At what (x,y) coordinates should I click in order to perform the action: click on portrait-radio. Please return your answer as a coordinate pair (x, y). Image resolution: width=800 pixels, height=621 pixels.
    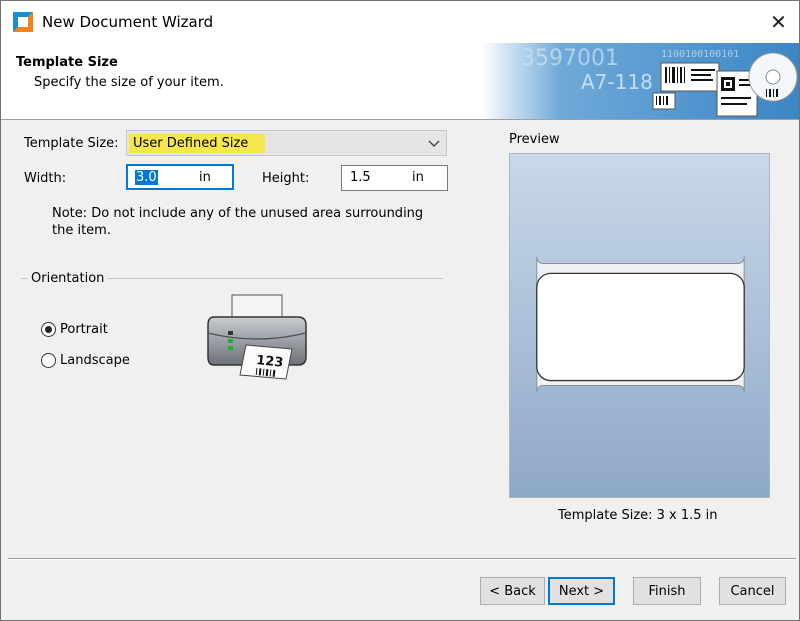
    Looking at the image, I should click on (48, 329).